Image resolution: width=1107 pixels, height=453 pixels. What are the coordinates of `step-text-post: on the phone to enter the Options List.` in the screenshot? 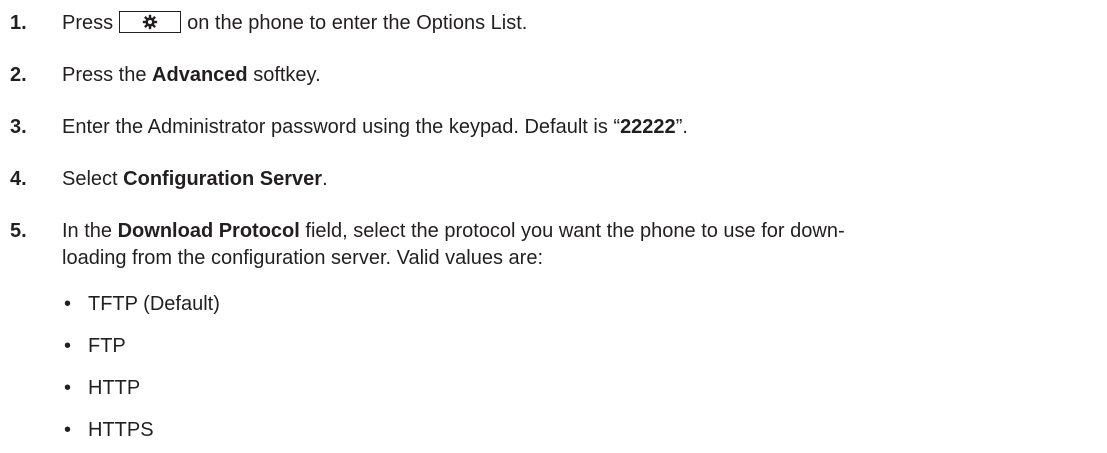 It's located at (357, 23).